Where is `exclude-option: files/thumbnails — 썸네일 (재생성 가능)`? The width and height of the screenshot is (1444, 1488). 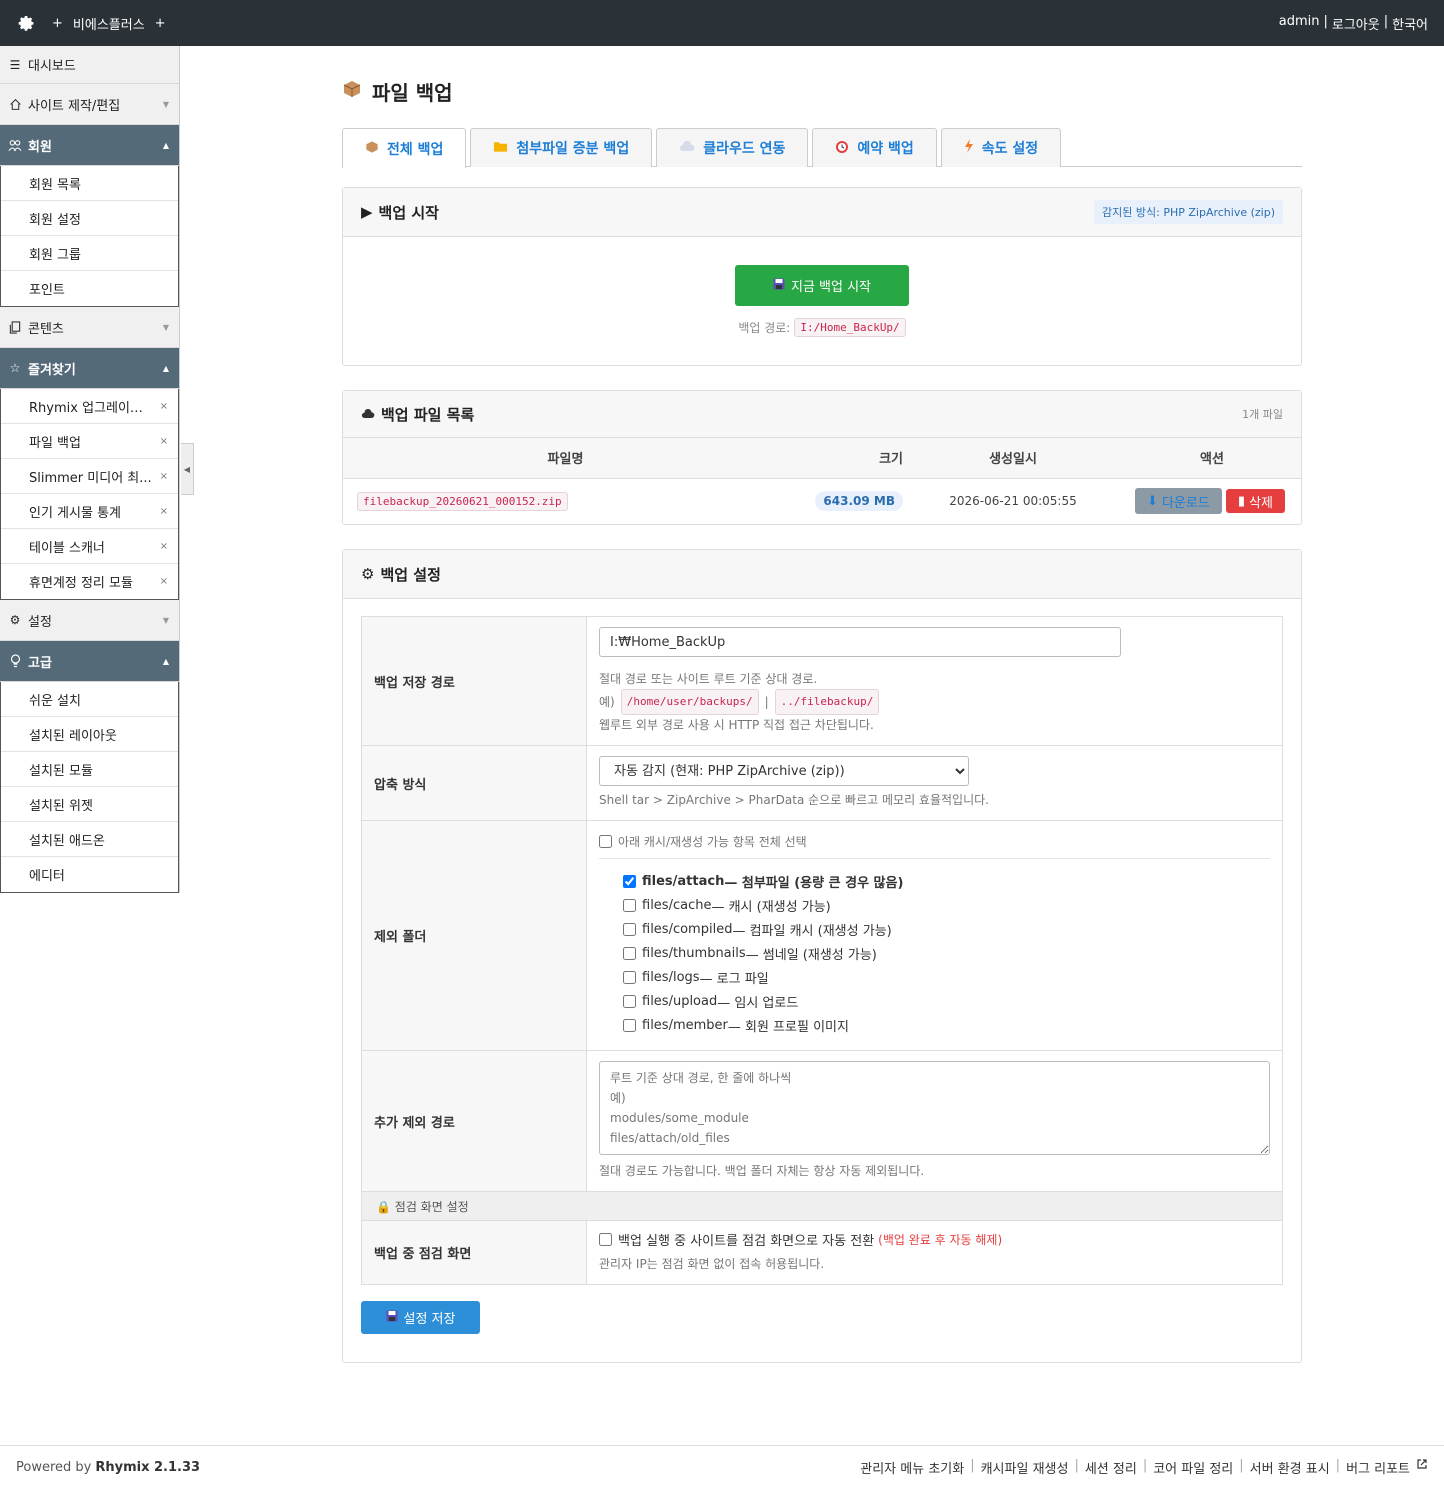
exclude-option: files/thumbnails — 썸네일 (재생성 가능) is located at coordinates (946, 953).